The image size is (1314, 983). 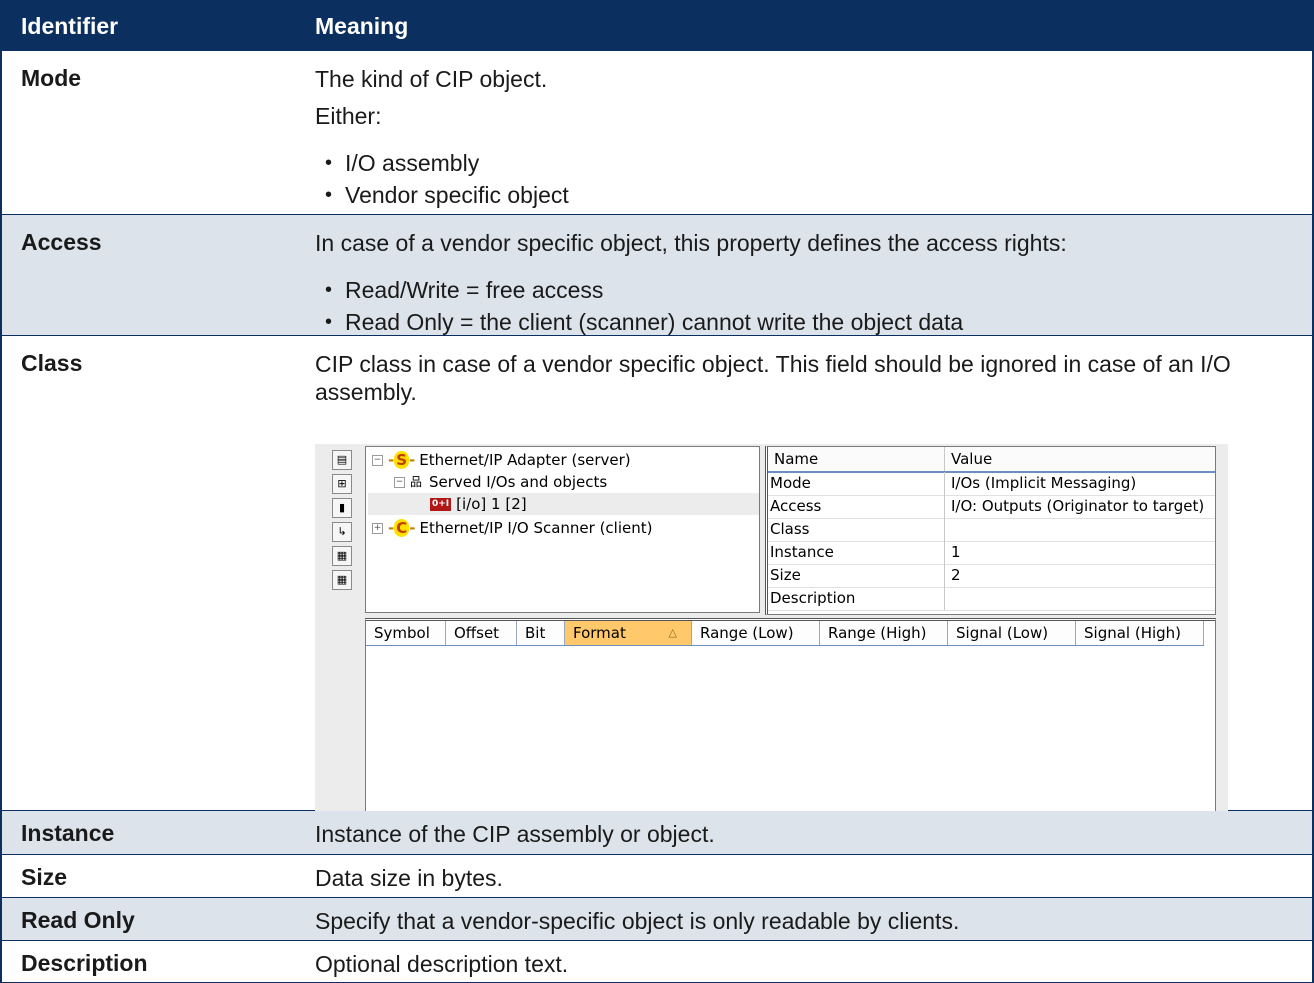 I want to click on column-signal-high: Signal (High), so click(x=1140, y=633).